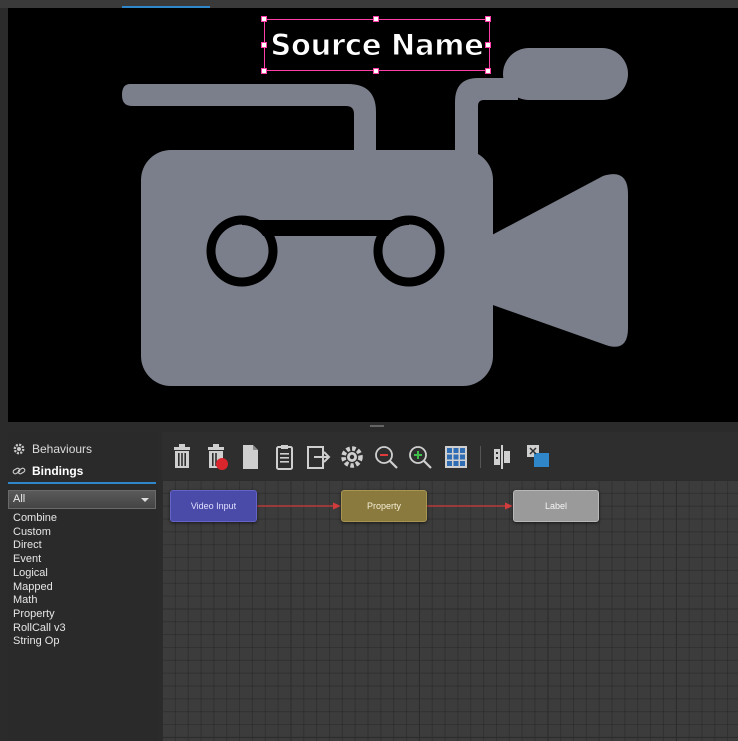  I want to click on tab-behaviours: Behaviours, so click(52, 449).